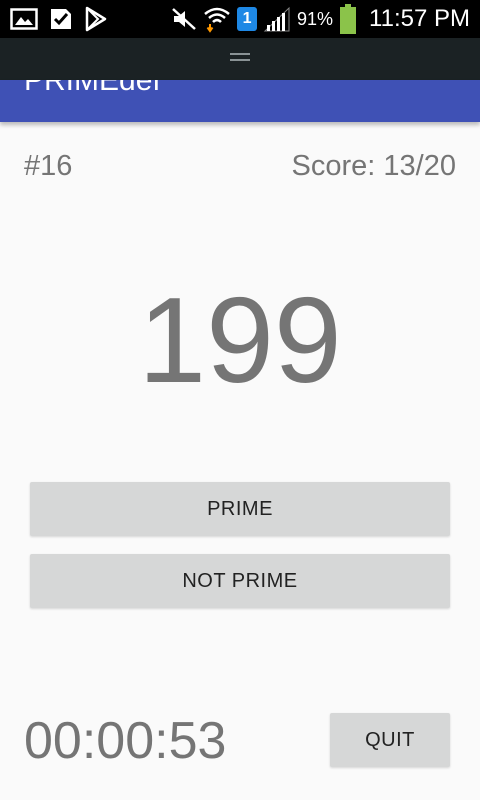  What do you see at coordinates (240, 581) in the screenshot?
I see `not-prime-button: NOT PRIME` at bounding box center [240, 581].